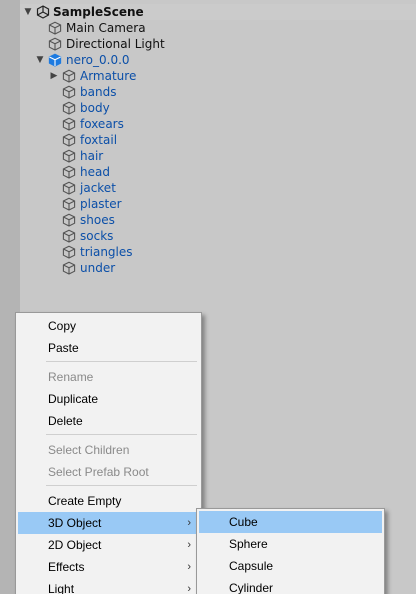  Describe the element at coordinates (28, 12) in the screenshot. I see `scene-expand-arrow: ▼` at that location.